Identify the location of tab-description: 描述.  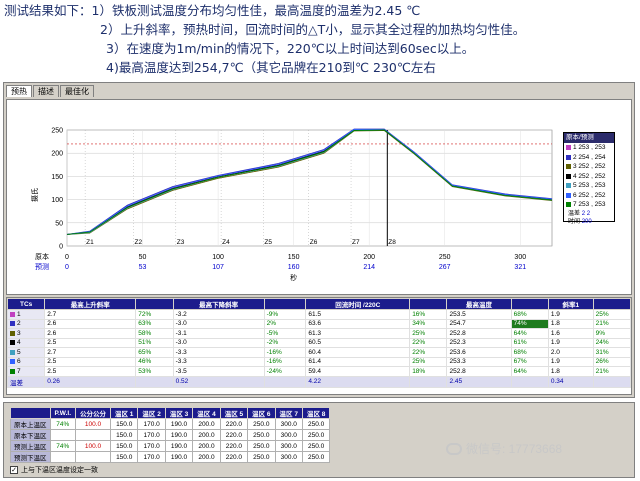
(46, 91).